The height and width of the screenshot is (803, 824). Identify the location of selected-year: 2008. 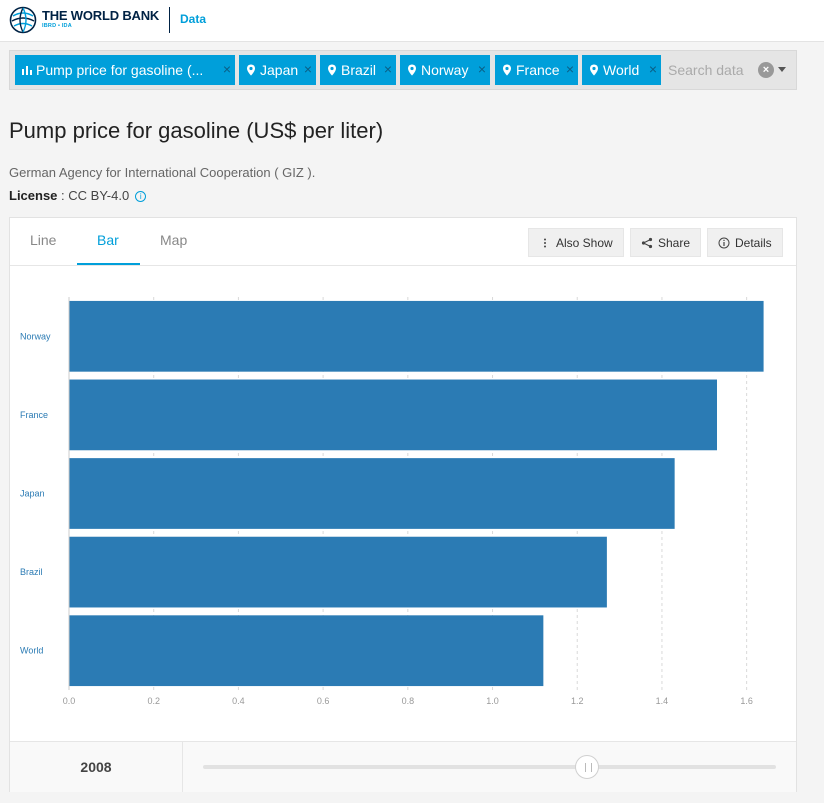
(96, 767).